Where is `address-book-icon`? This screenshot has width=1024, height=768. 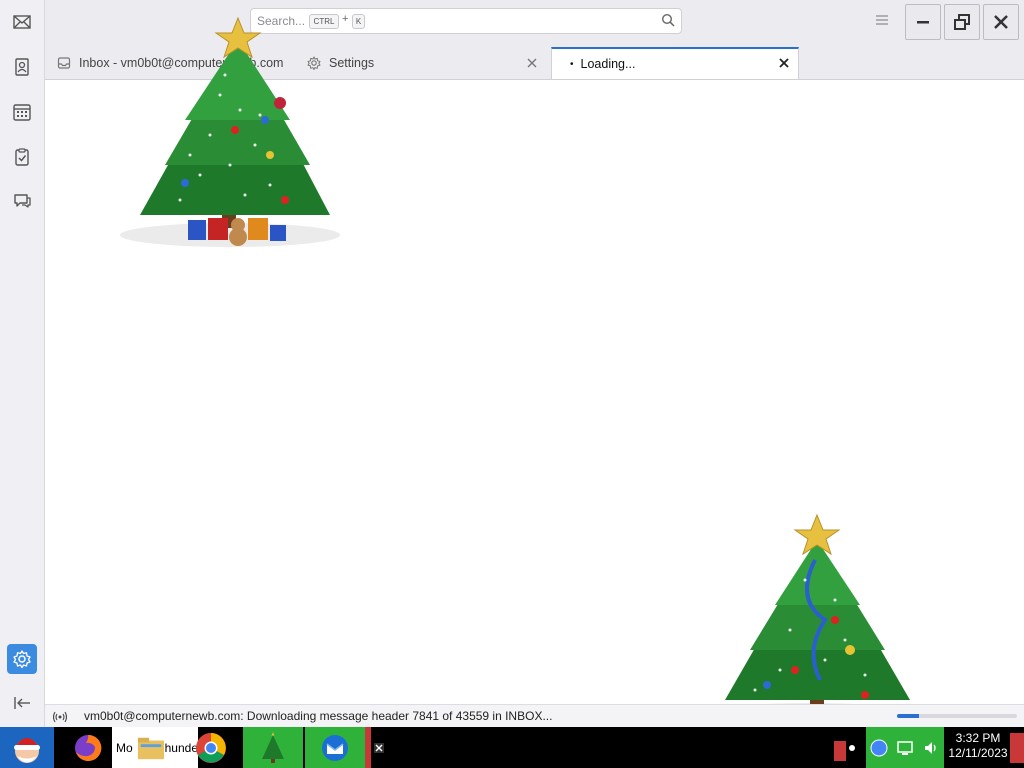 address-book-icon is located at coordinates (22, 67).